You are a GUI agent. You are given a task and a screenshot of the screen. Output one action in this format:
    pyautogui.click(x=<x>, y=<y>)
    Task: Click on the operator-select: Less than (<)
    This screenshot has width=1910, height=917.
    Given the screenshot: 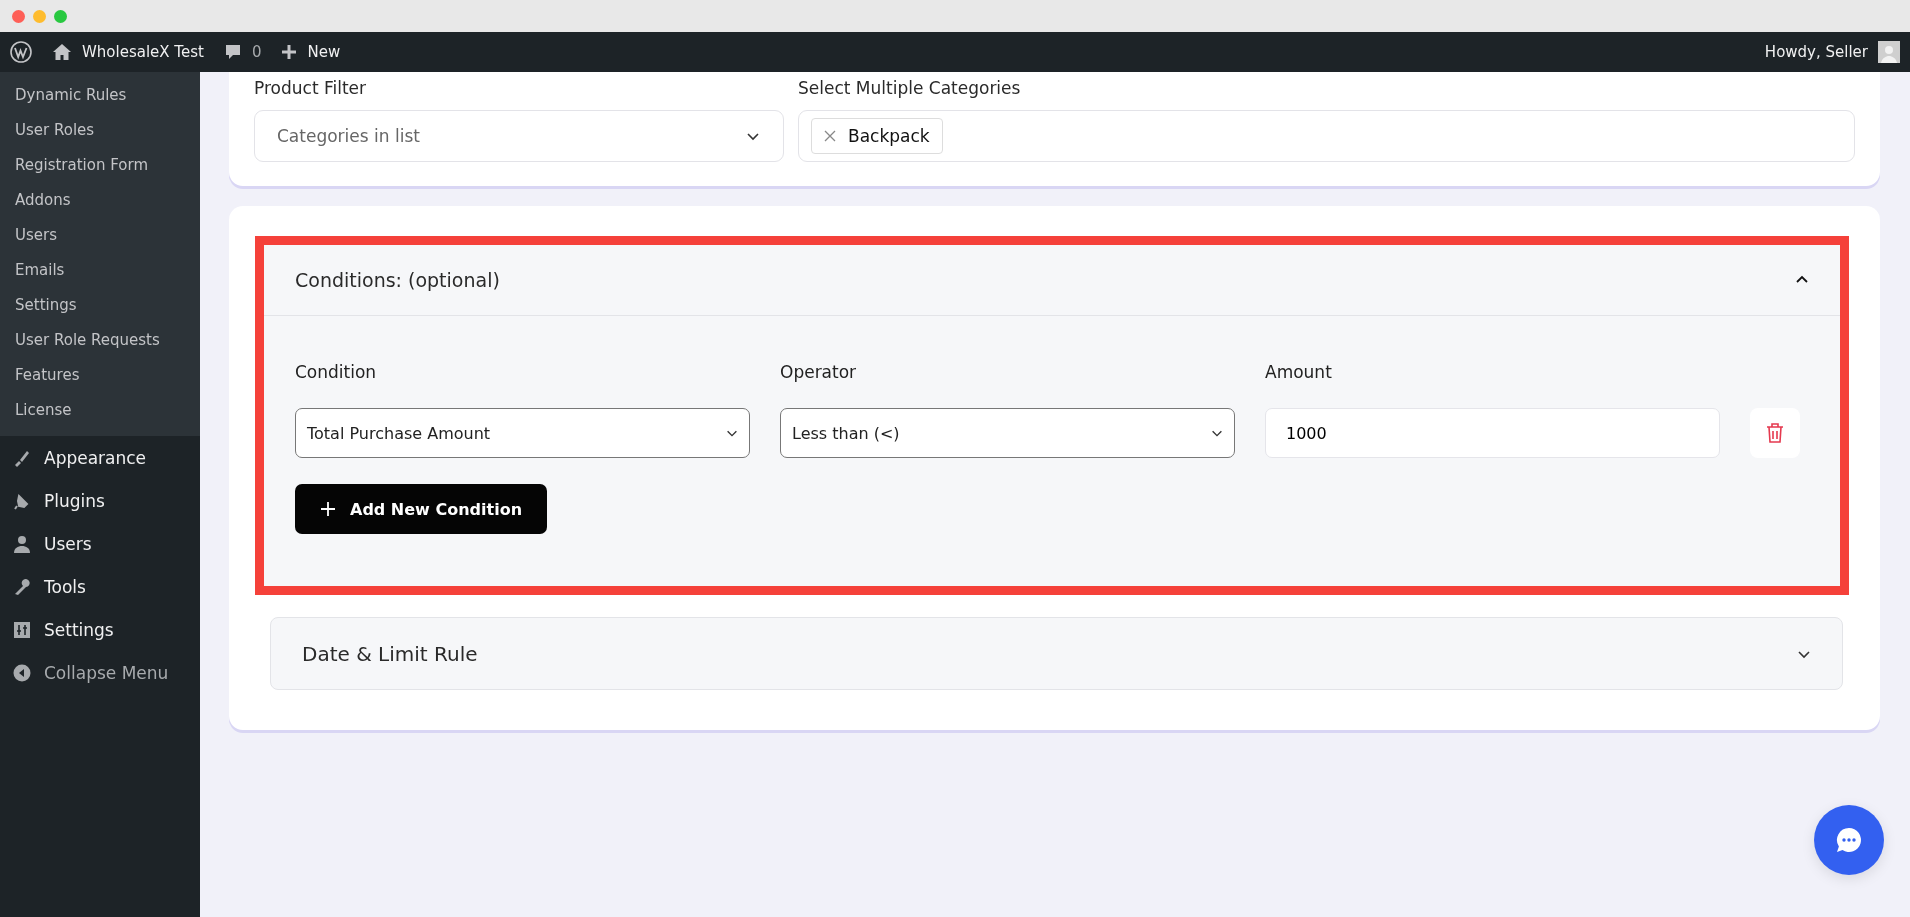 What is the action you would take?
    pyautogui.click(x=1007, y=433)
    